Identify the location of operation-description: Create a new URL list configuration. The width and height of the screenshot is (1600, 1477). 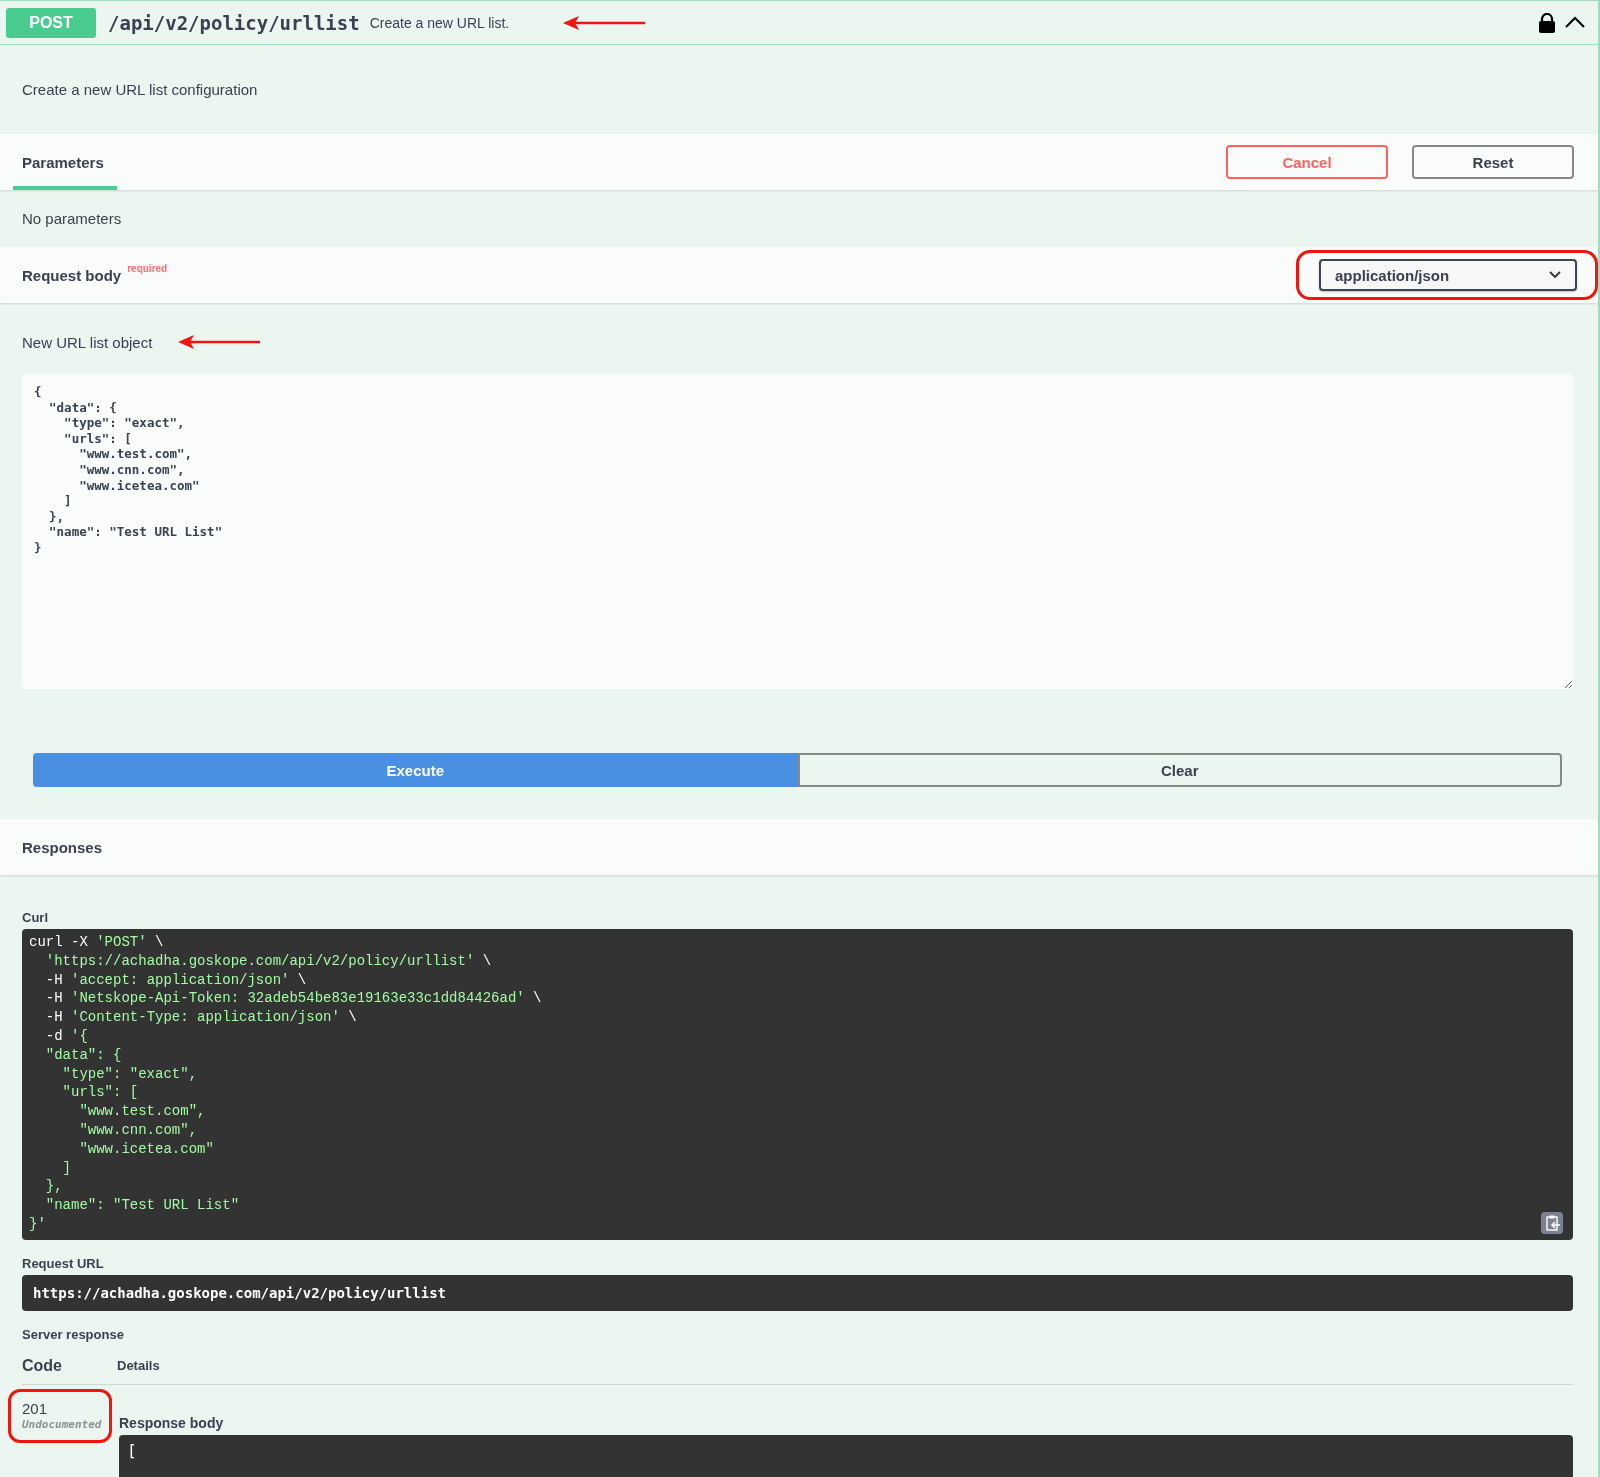
(140, 89).